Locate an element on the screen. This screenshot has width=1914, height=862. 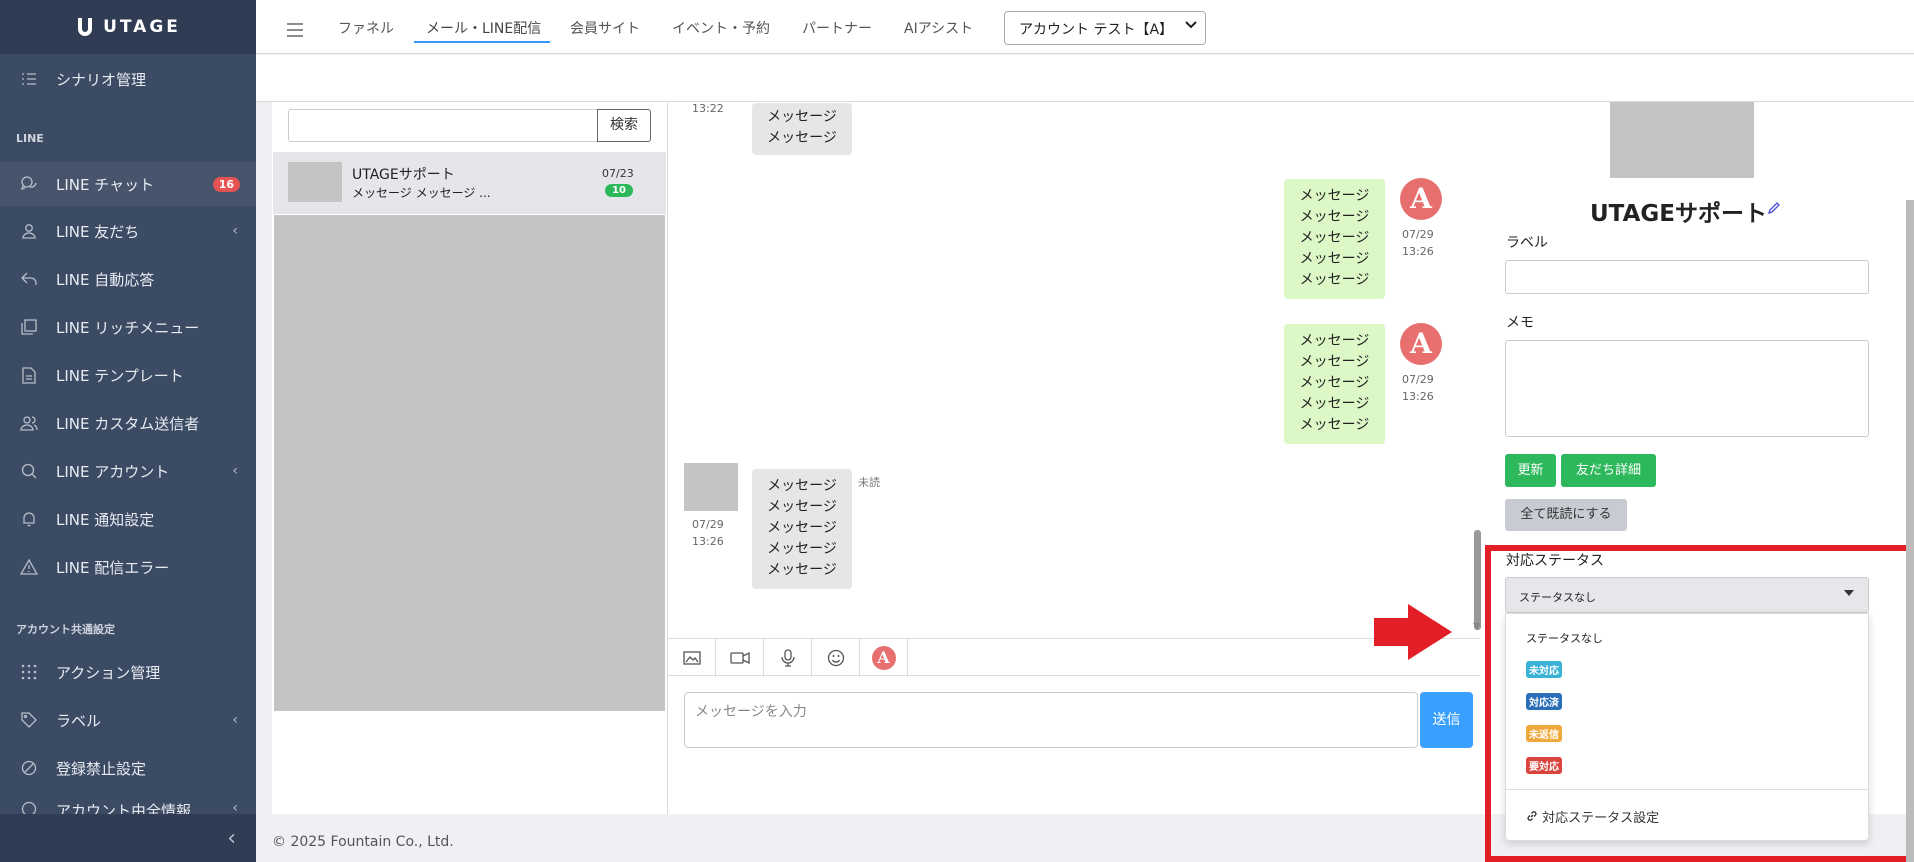
brand-name: UTAGE is located at coordinates (142, 27).